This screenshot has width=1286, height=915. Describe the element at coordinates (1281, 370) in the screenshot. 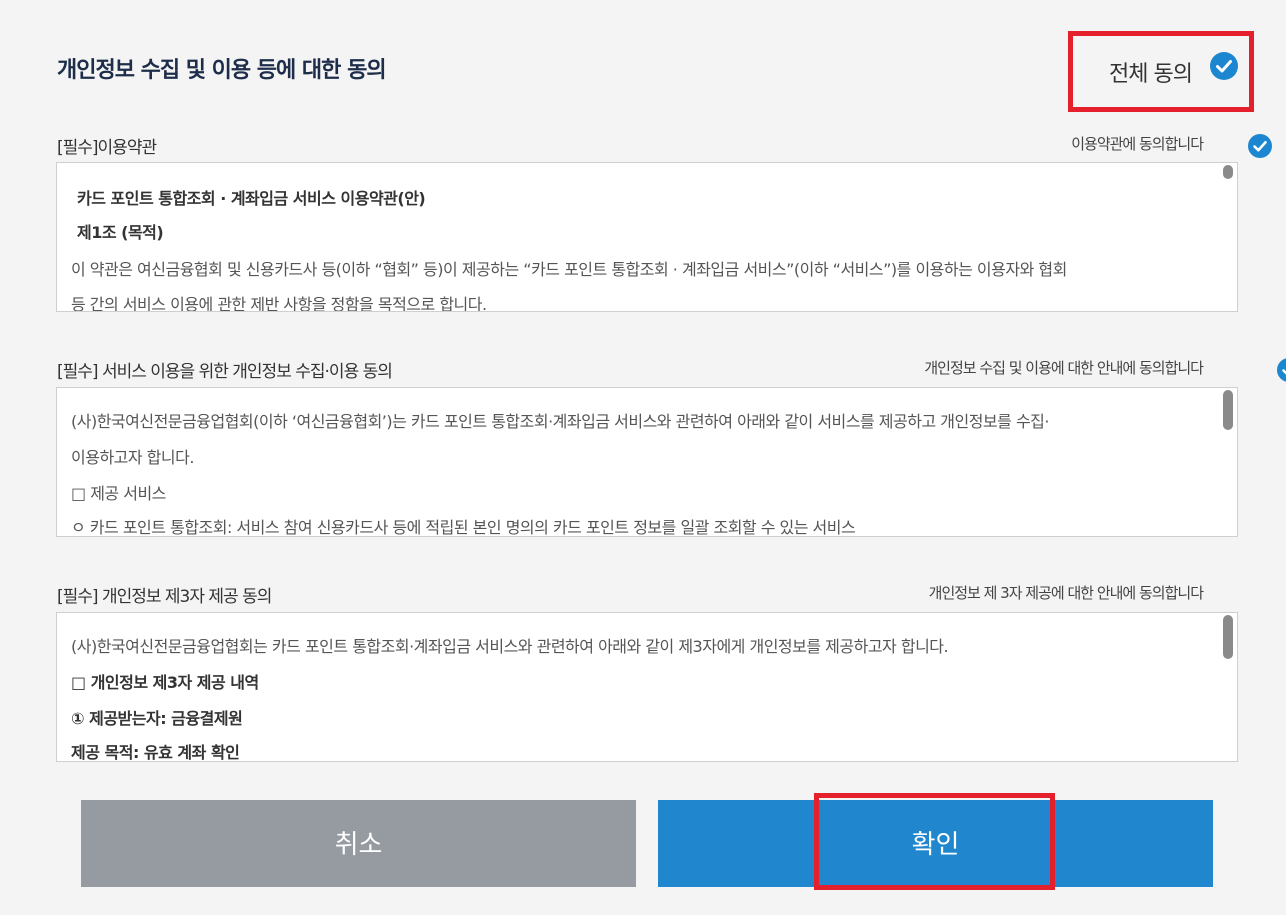

I see `privacy-collection-agree-check-icon` at that location.